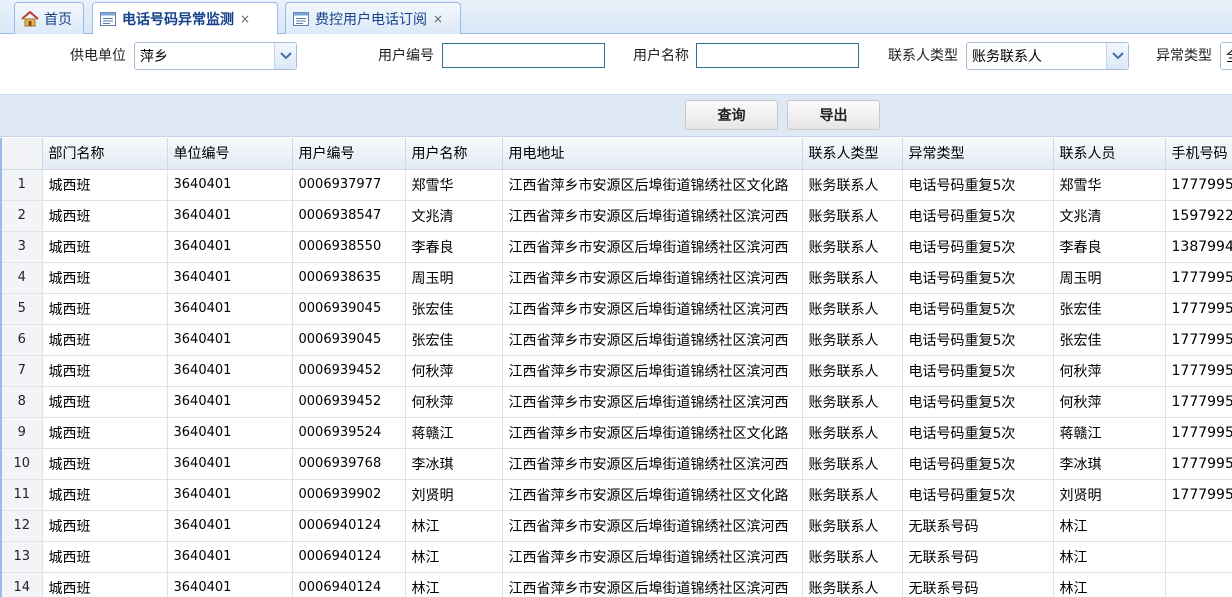  What do you see at coordinates (373, 18) in the screenshot?
I see `tab-fee-control-subscribe: 费控用户电话订阅 ×` at bounding box center [373, 18].